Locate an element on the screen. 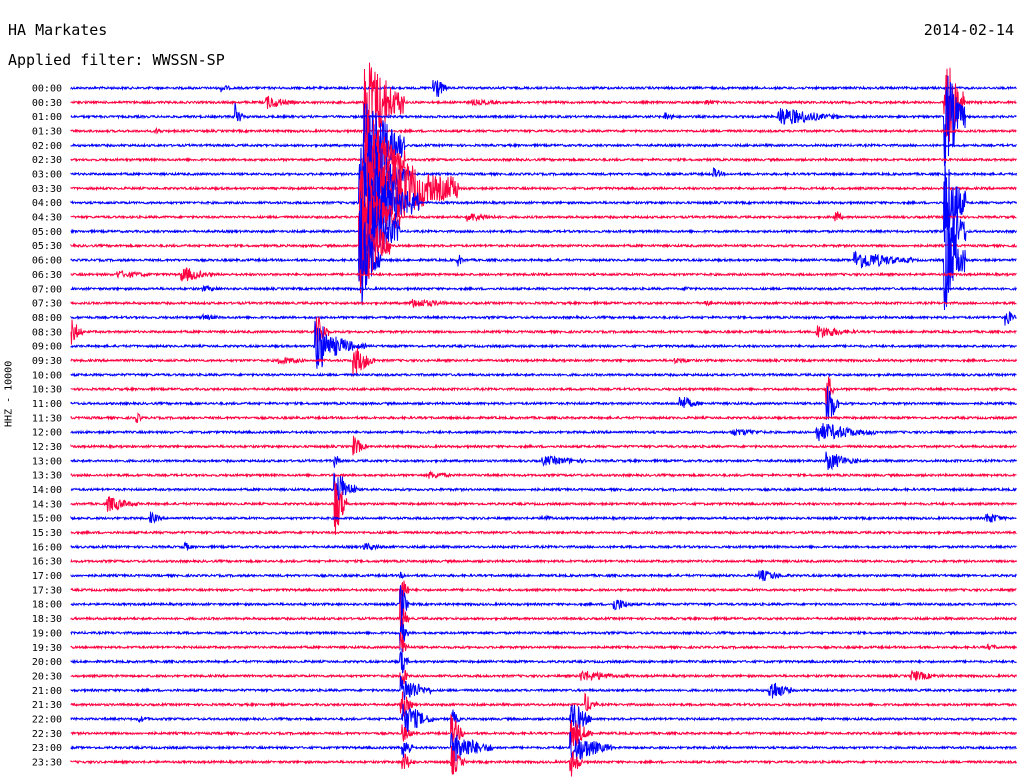  tick-label-1900: 19:00 is located at coordinates (47, 633).